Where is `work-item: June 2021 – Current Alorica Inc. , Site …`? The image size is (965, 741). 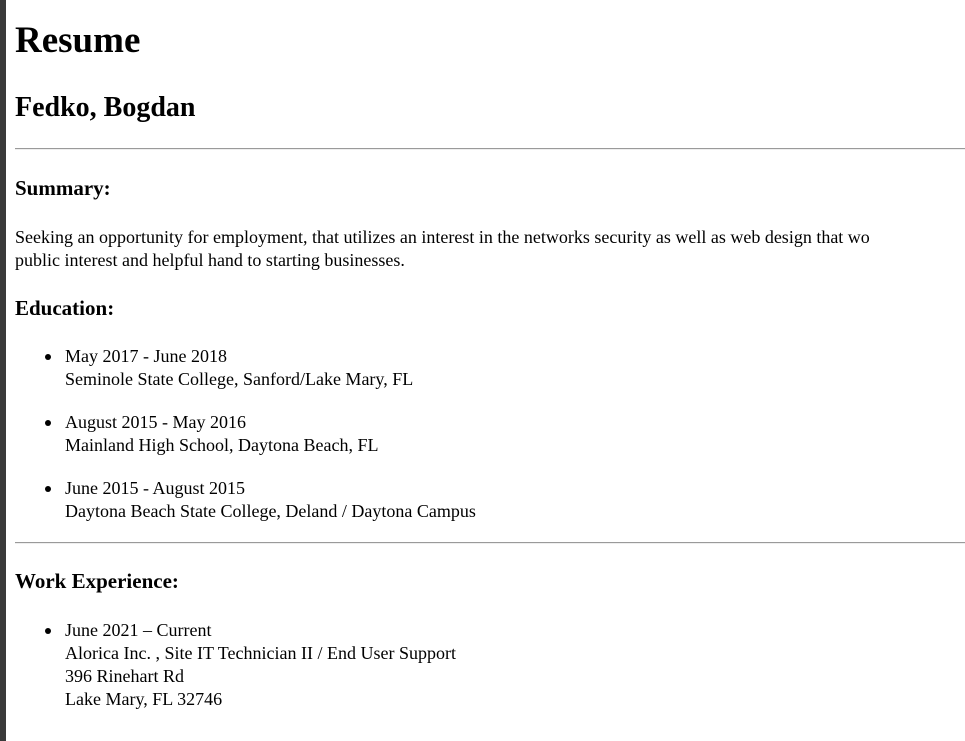 work-item: June 2021 – Current Alorica Inc. , Site … is located at coordinates (235, 665).